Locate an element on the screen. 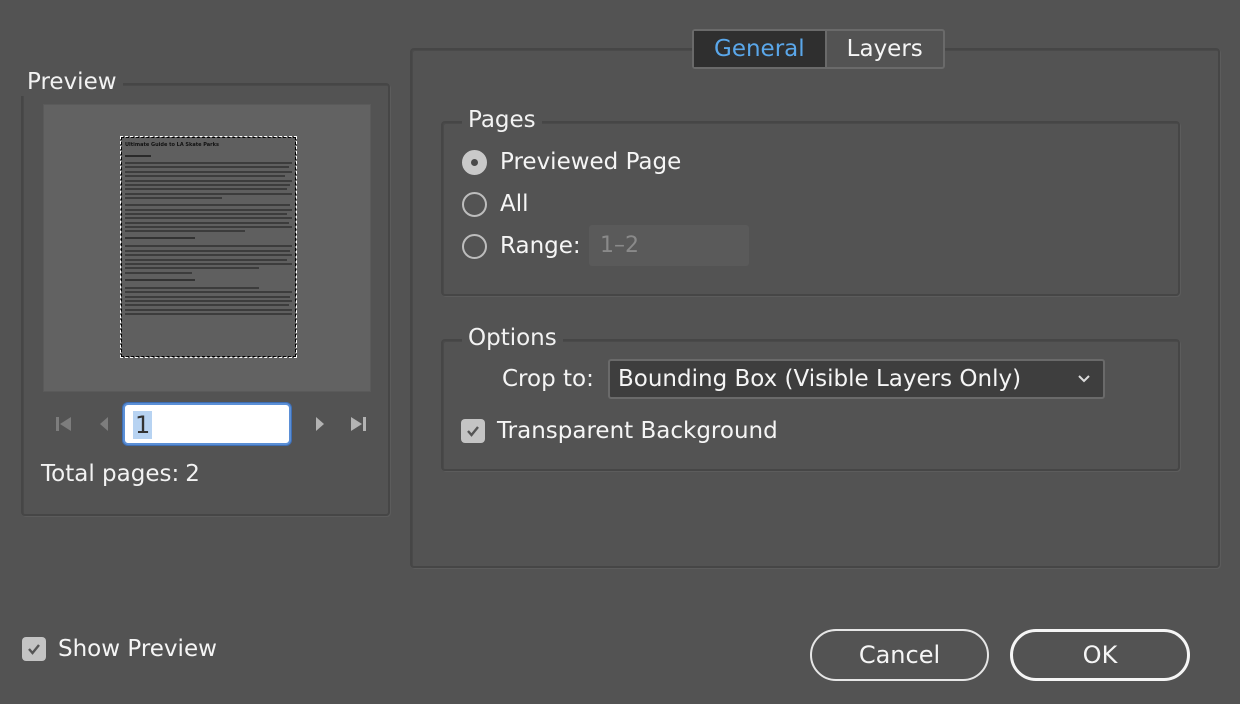 The image size is (1240, 704). radio-range: Range: is located at coordinates (521, 246).